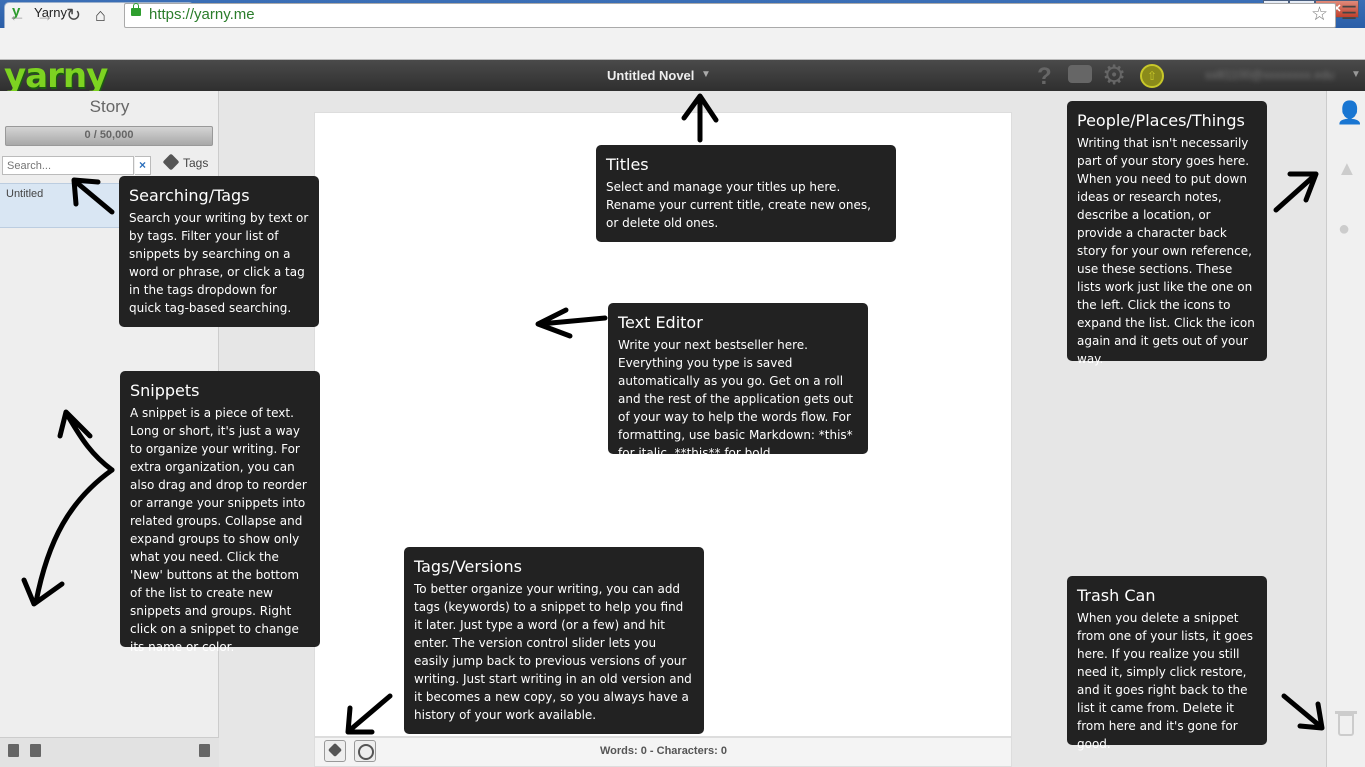  What do you see at coordinates (93, 196) in the screenshot?
I see `arrow-to-search` at bounding box center [93, 196].